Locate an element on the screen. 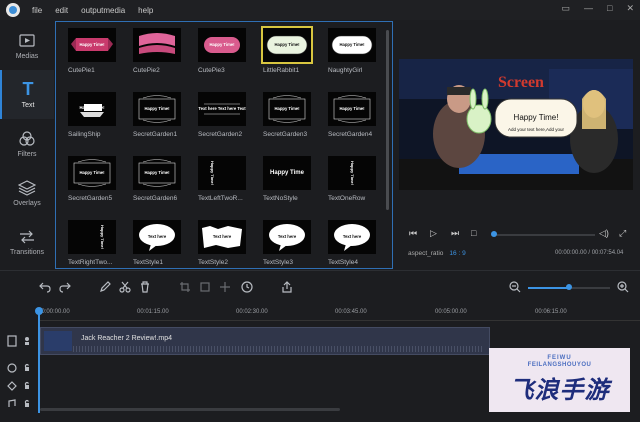 The image size is (640, 422). template-item: Happy Time! SailingShip is located at coordinates (92, 122).